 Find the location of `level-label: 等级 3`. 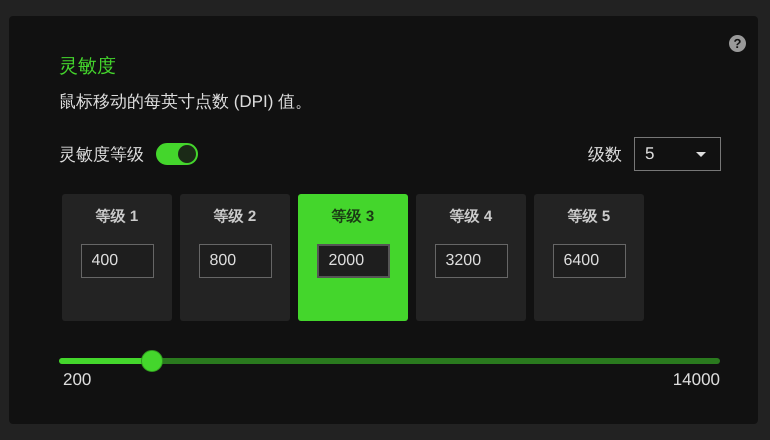

level-label: 等级 3 is located at coordinates (353, 216).